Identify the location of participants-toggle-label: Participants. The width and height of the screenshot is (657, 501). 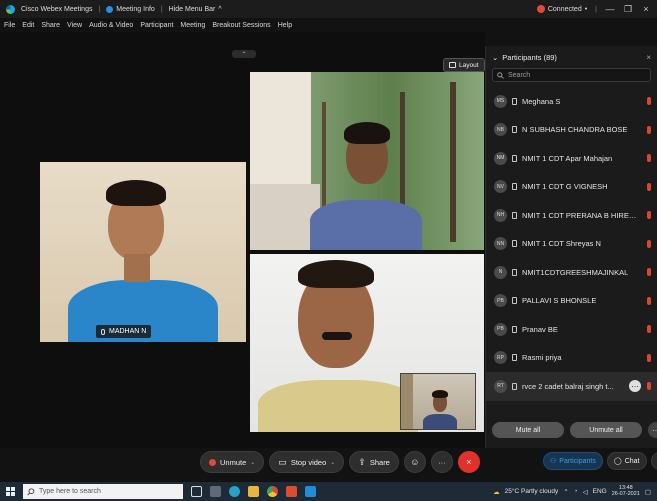
(577, 461).